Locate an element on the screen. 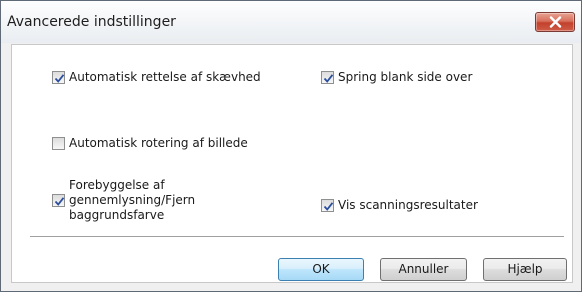  bleed-through-checkbox is located at coordinates (58, 200).